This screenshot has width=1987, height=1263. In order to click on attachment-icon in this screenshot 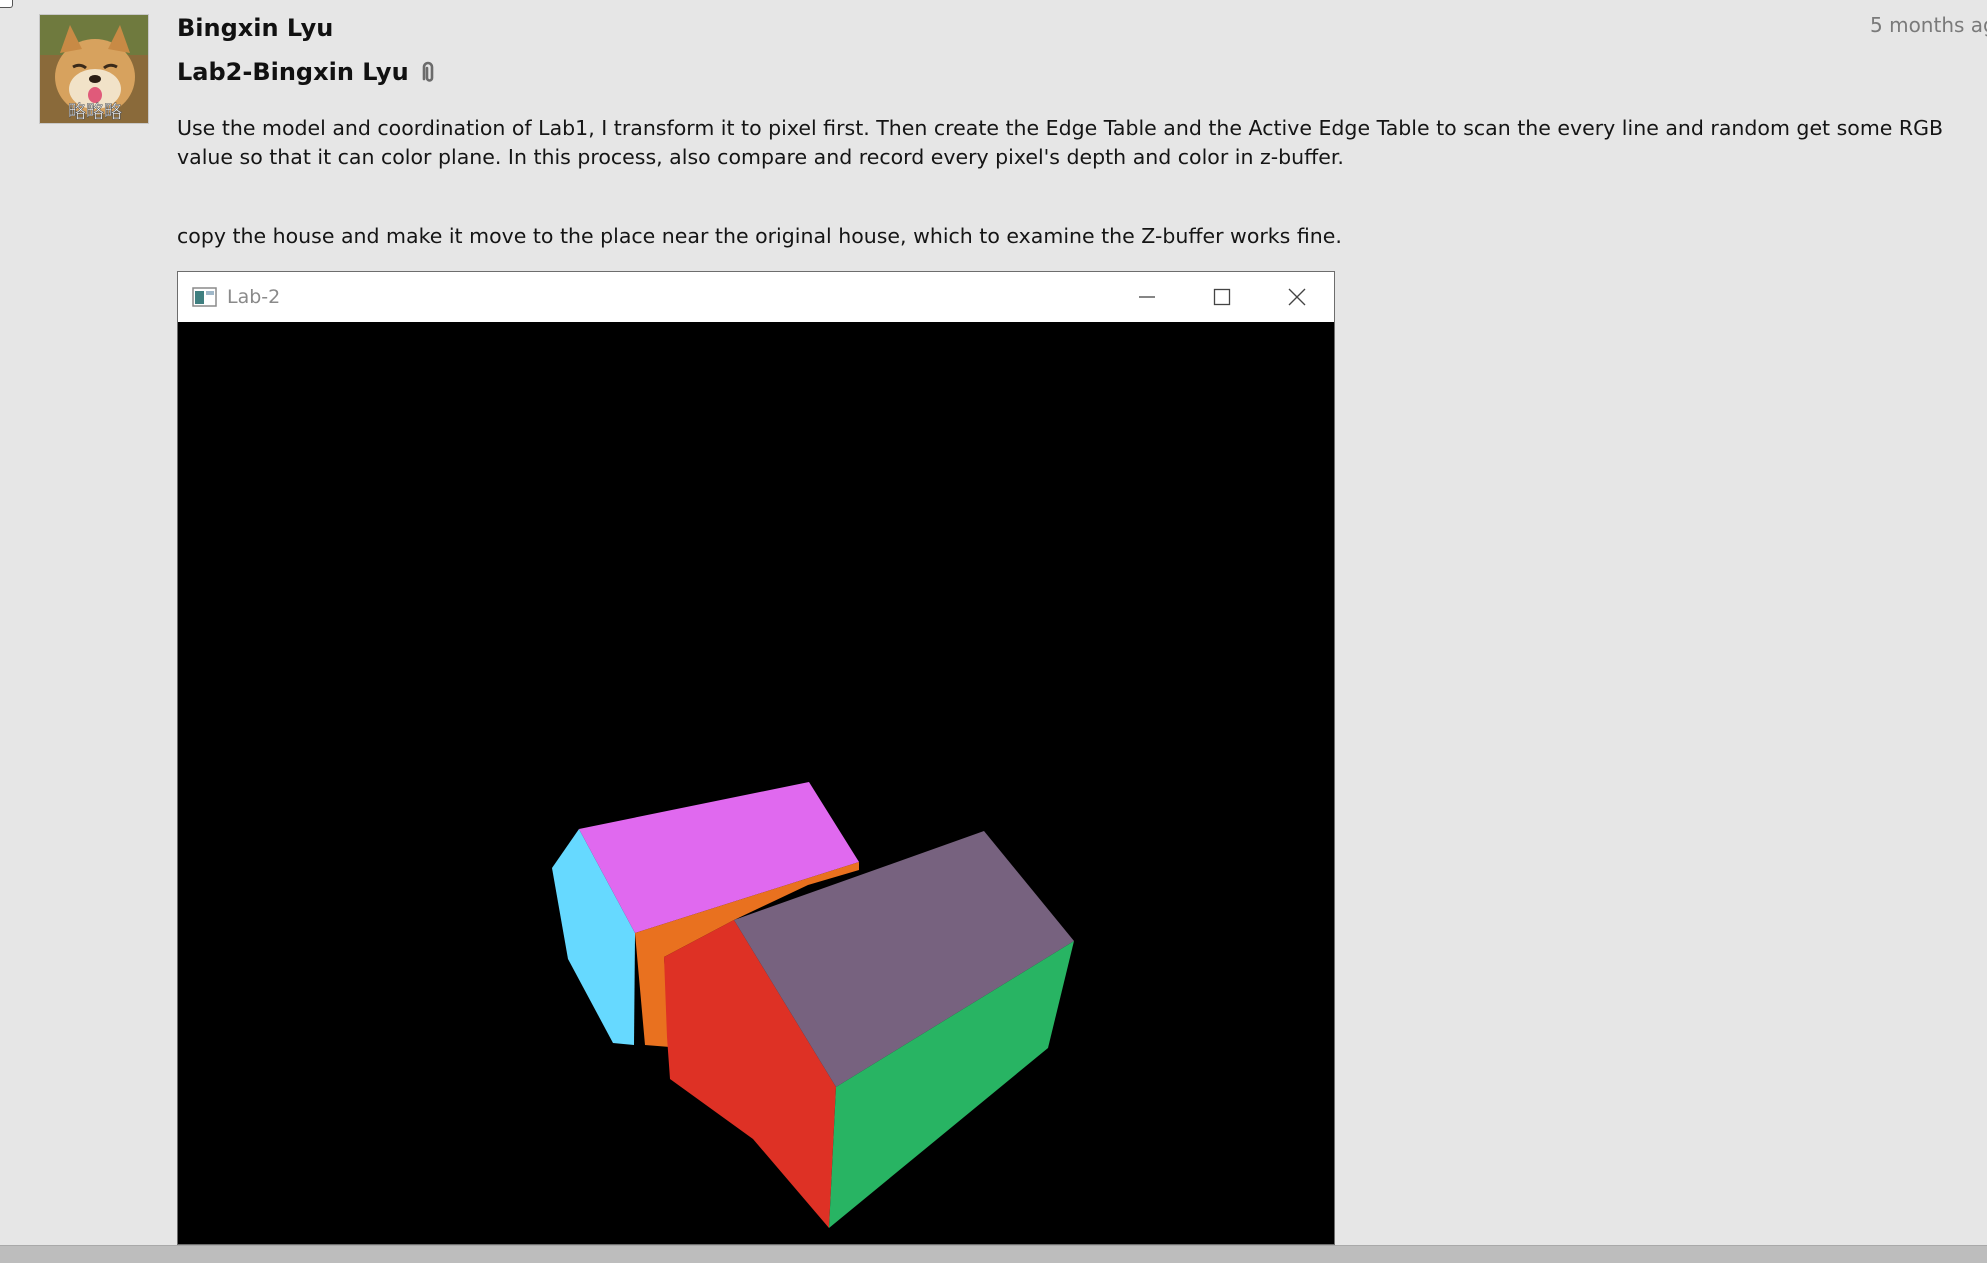, I will do `click(428, 72)`.